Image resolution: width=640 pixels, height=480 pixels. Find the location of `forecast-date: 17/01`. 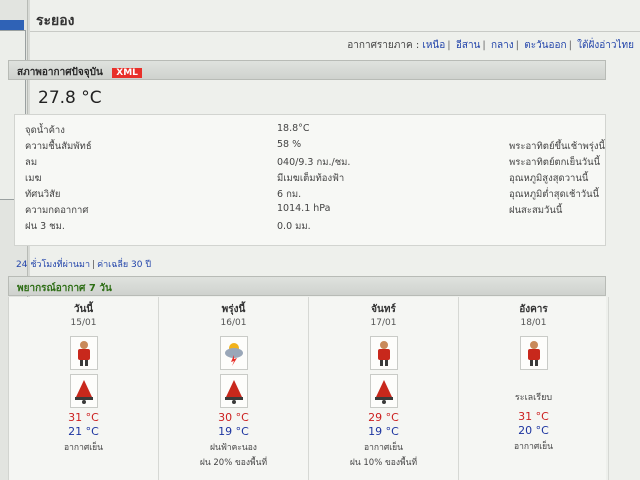

forecast-date: 17/01 is located at coordinates (383, 323).